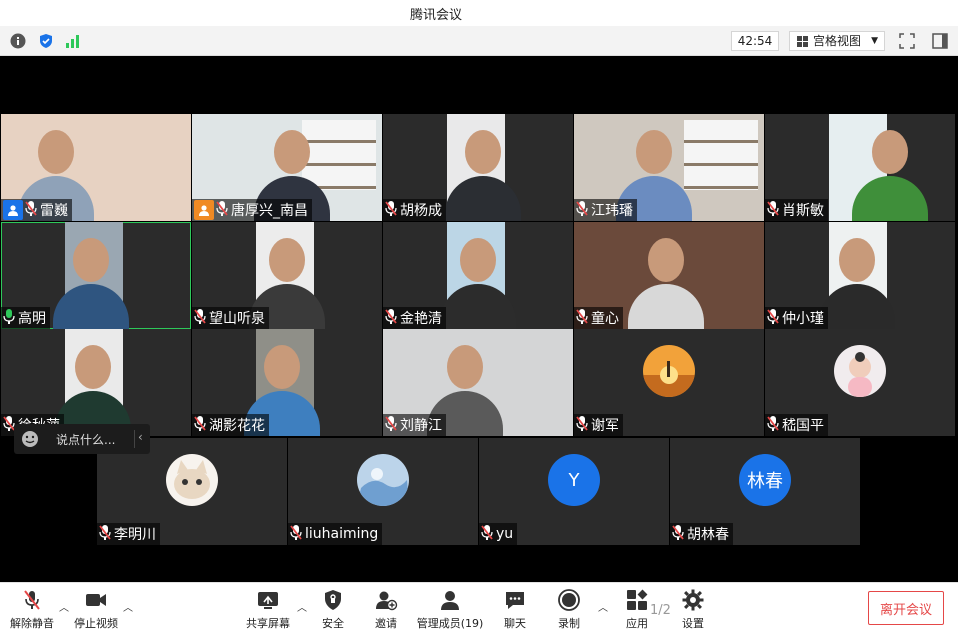 The height and width of the screenshot is (630, 958). Describe the element at coordinates (669, 275) in the screenshot. I see `participant-tile: 童心` at that location.